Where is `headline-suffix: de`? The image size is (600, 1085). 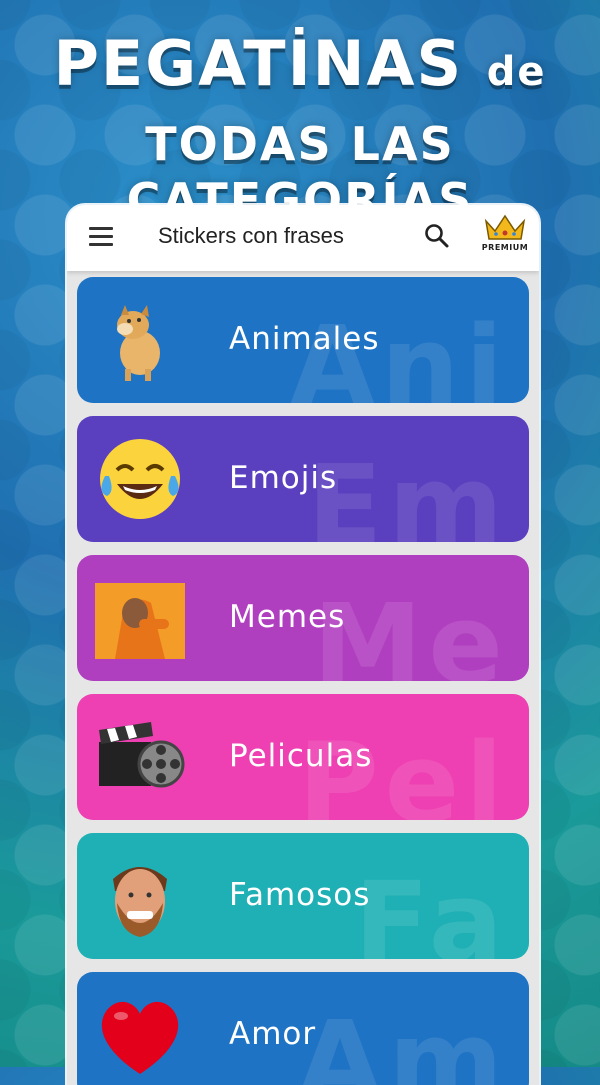
headline-suffix: de is located at coordinates (516, 72).